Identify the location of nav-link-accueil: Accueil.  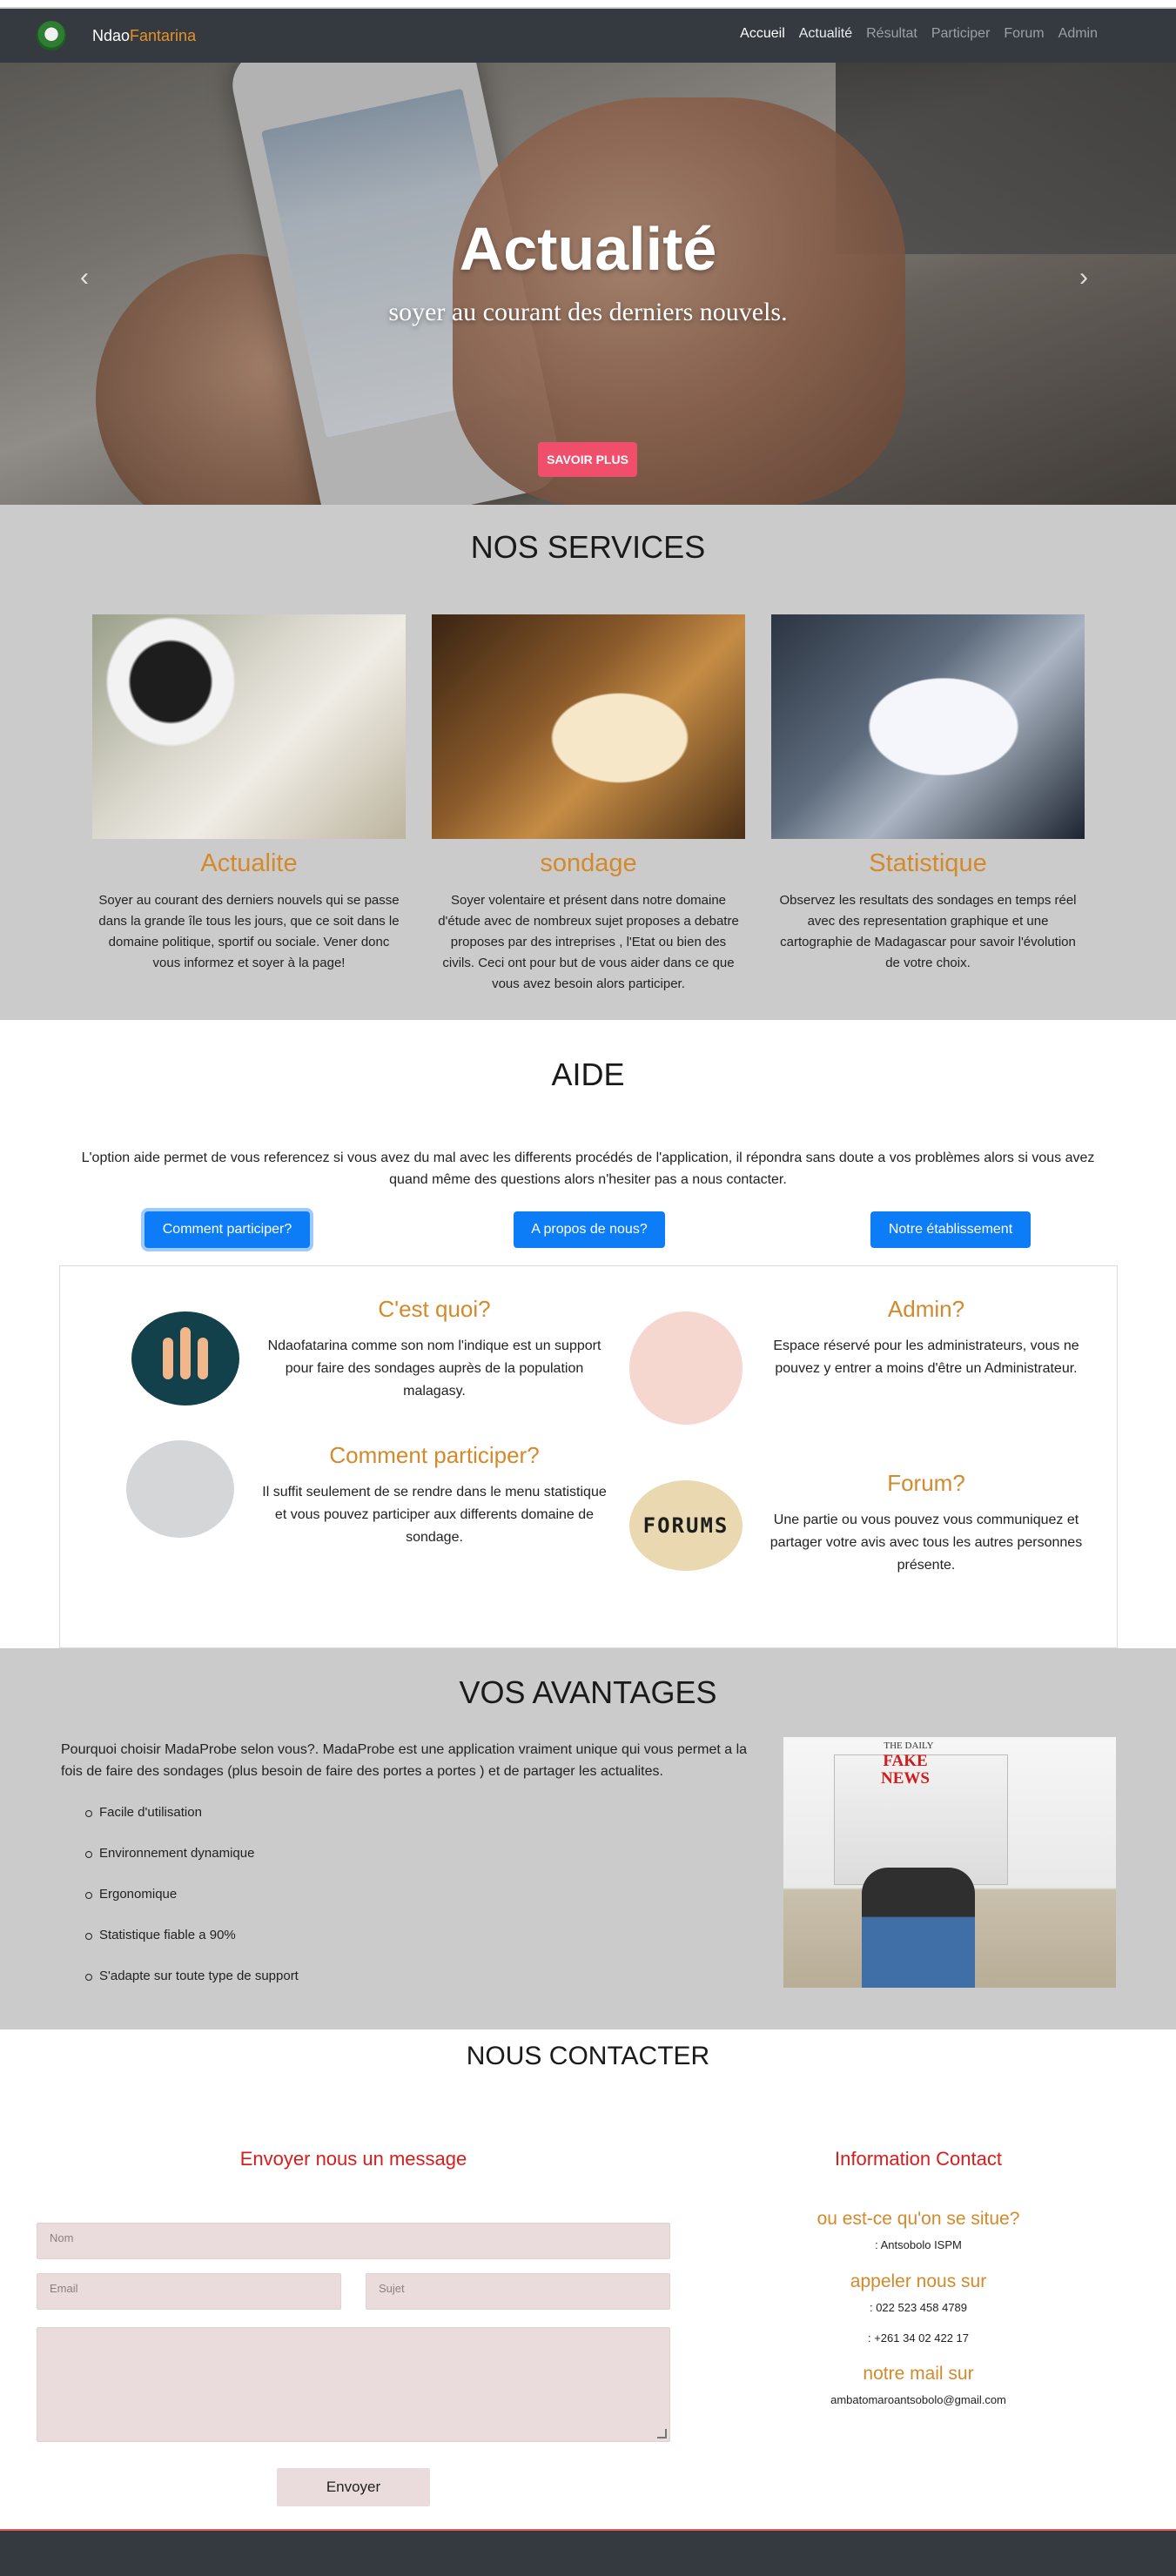
(762, 34).